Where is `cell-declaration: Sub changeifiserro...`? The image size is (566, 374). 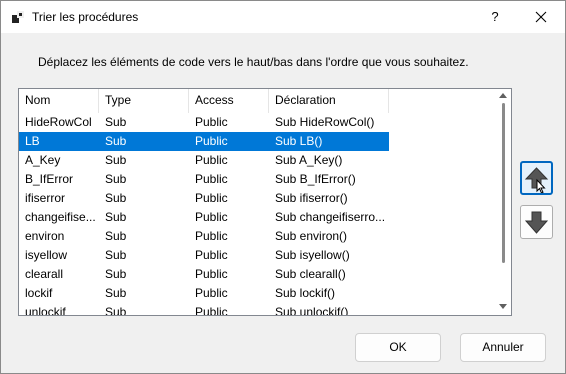 cell-declaration: Sub changeifiserro... is located at coordinates (330, 217).